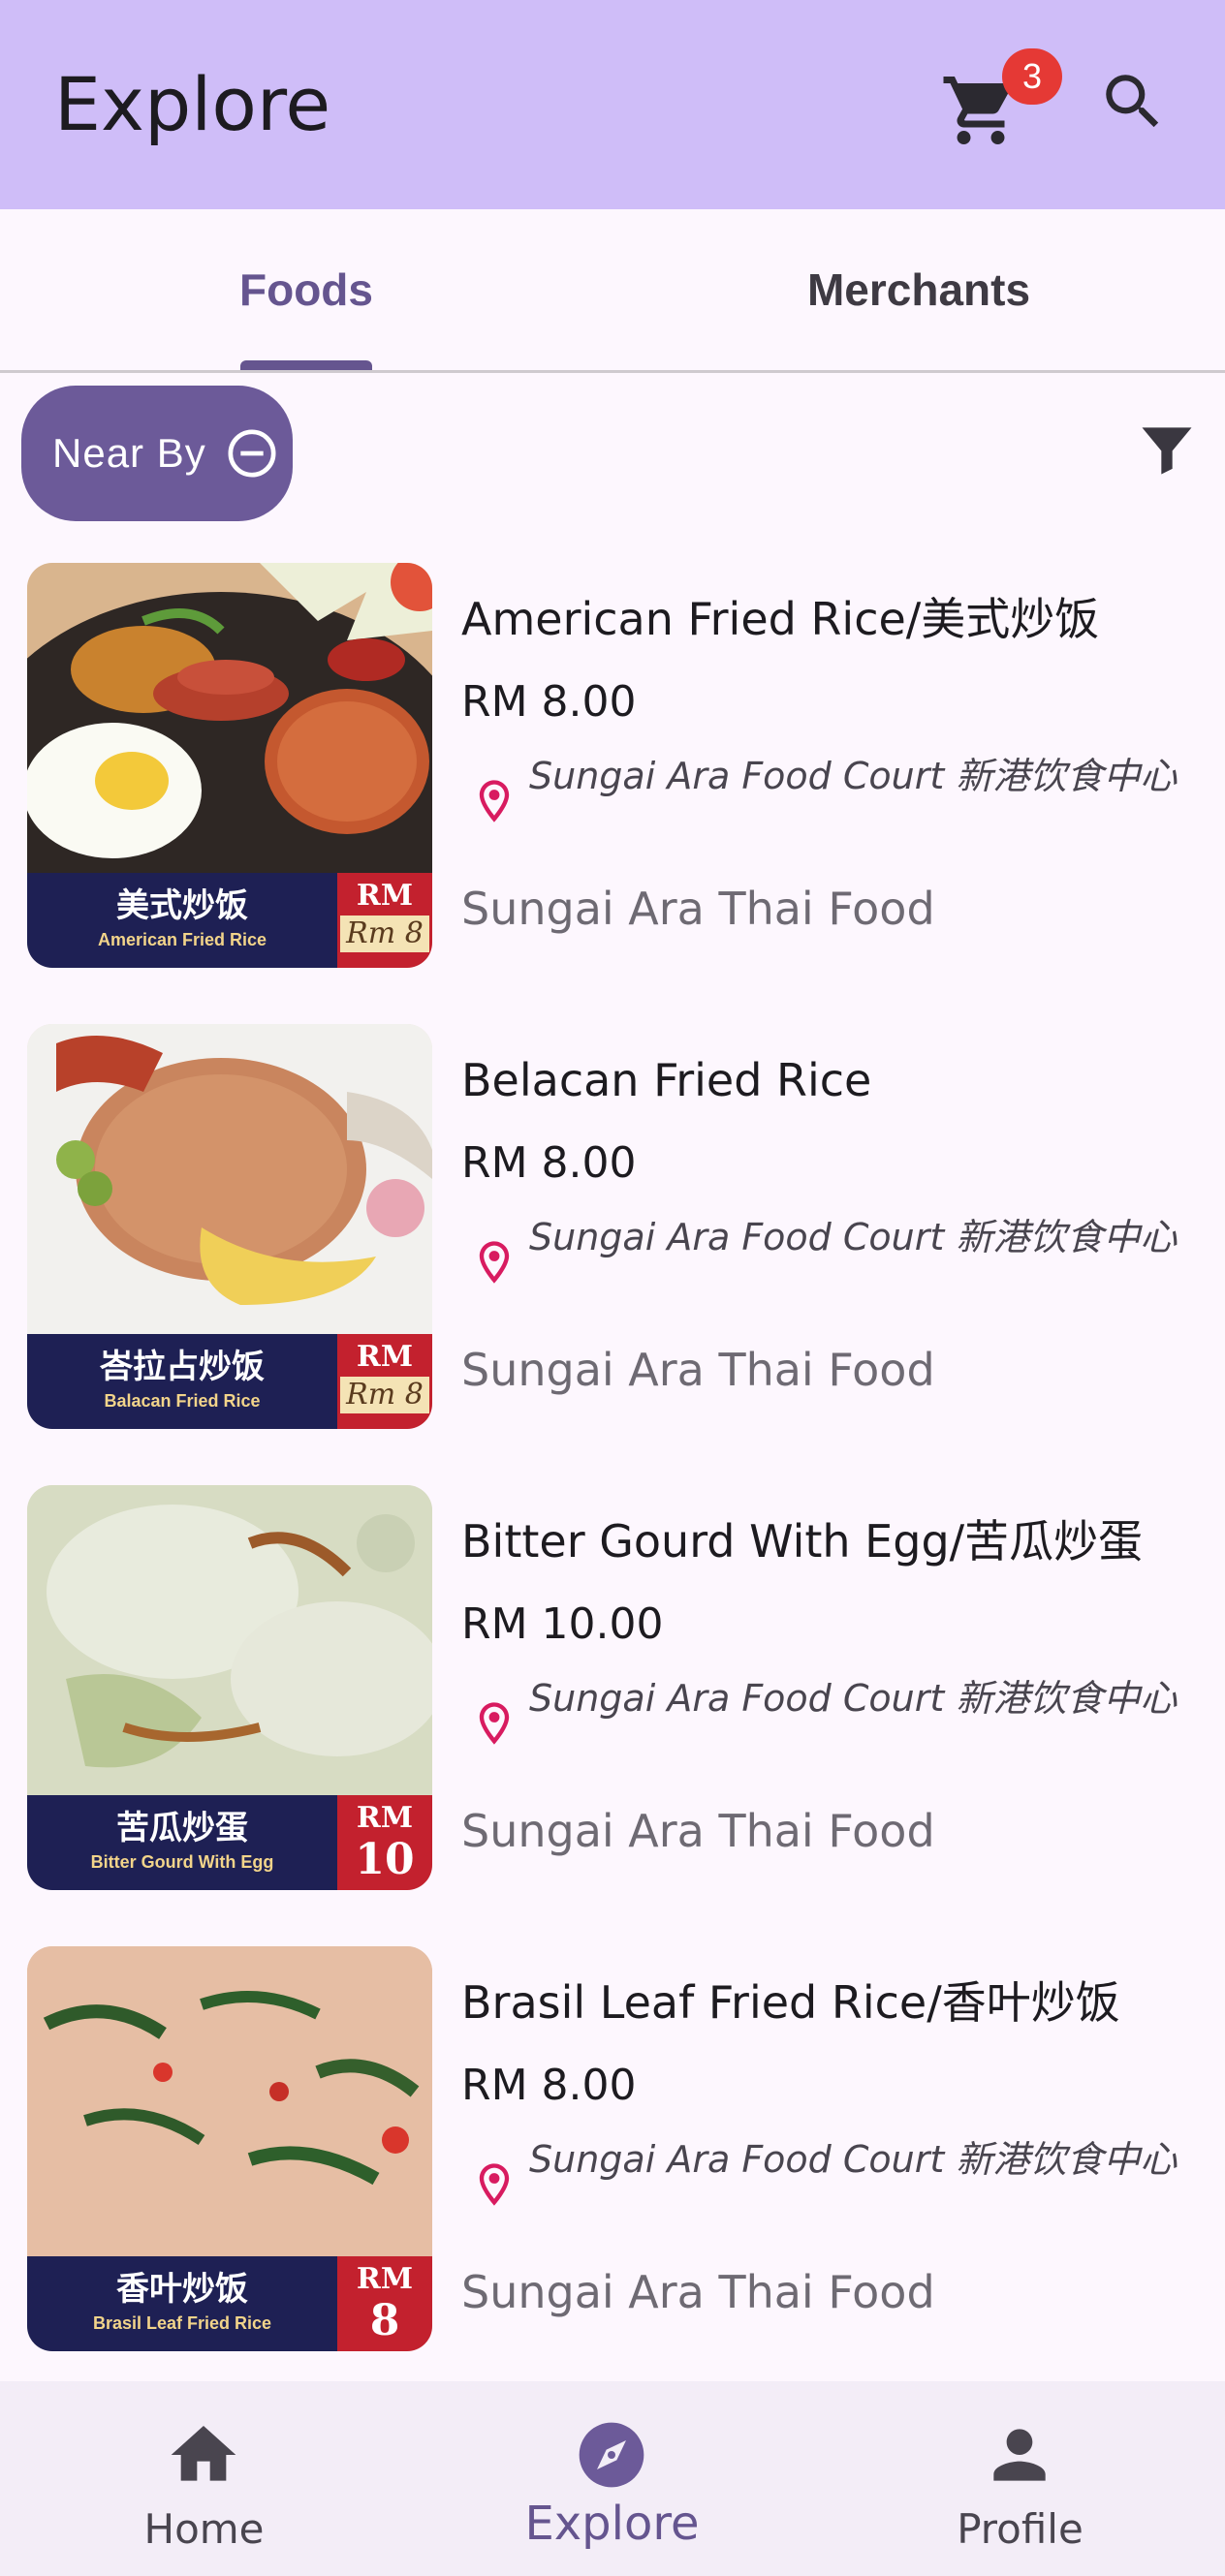  I want to click on nav-home: Home, so click(204, 2478).